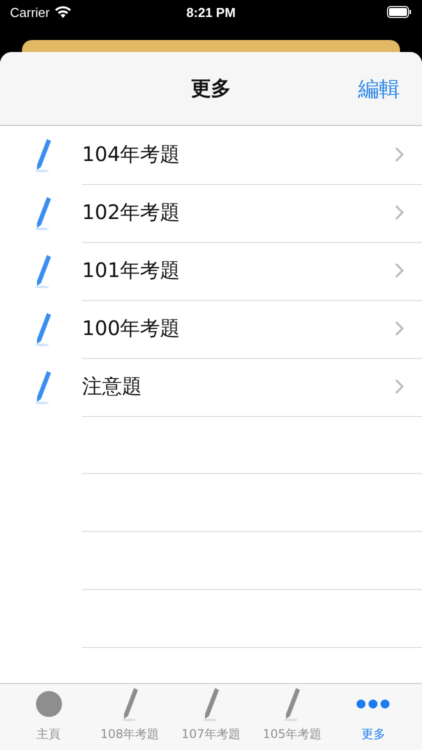 The height and width of the screenshot is (750, 422). Describe the element at coordinates (373, 704) in the screenshot. I see `more-icon` at that location.